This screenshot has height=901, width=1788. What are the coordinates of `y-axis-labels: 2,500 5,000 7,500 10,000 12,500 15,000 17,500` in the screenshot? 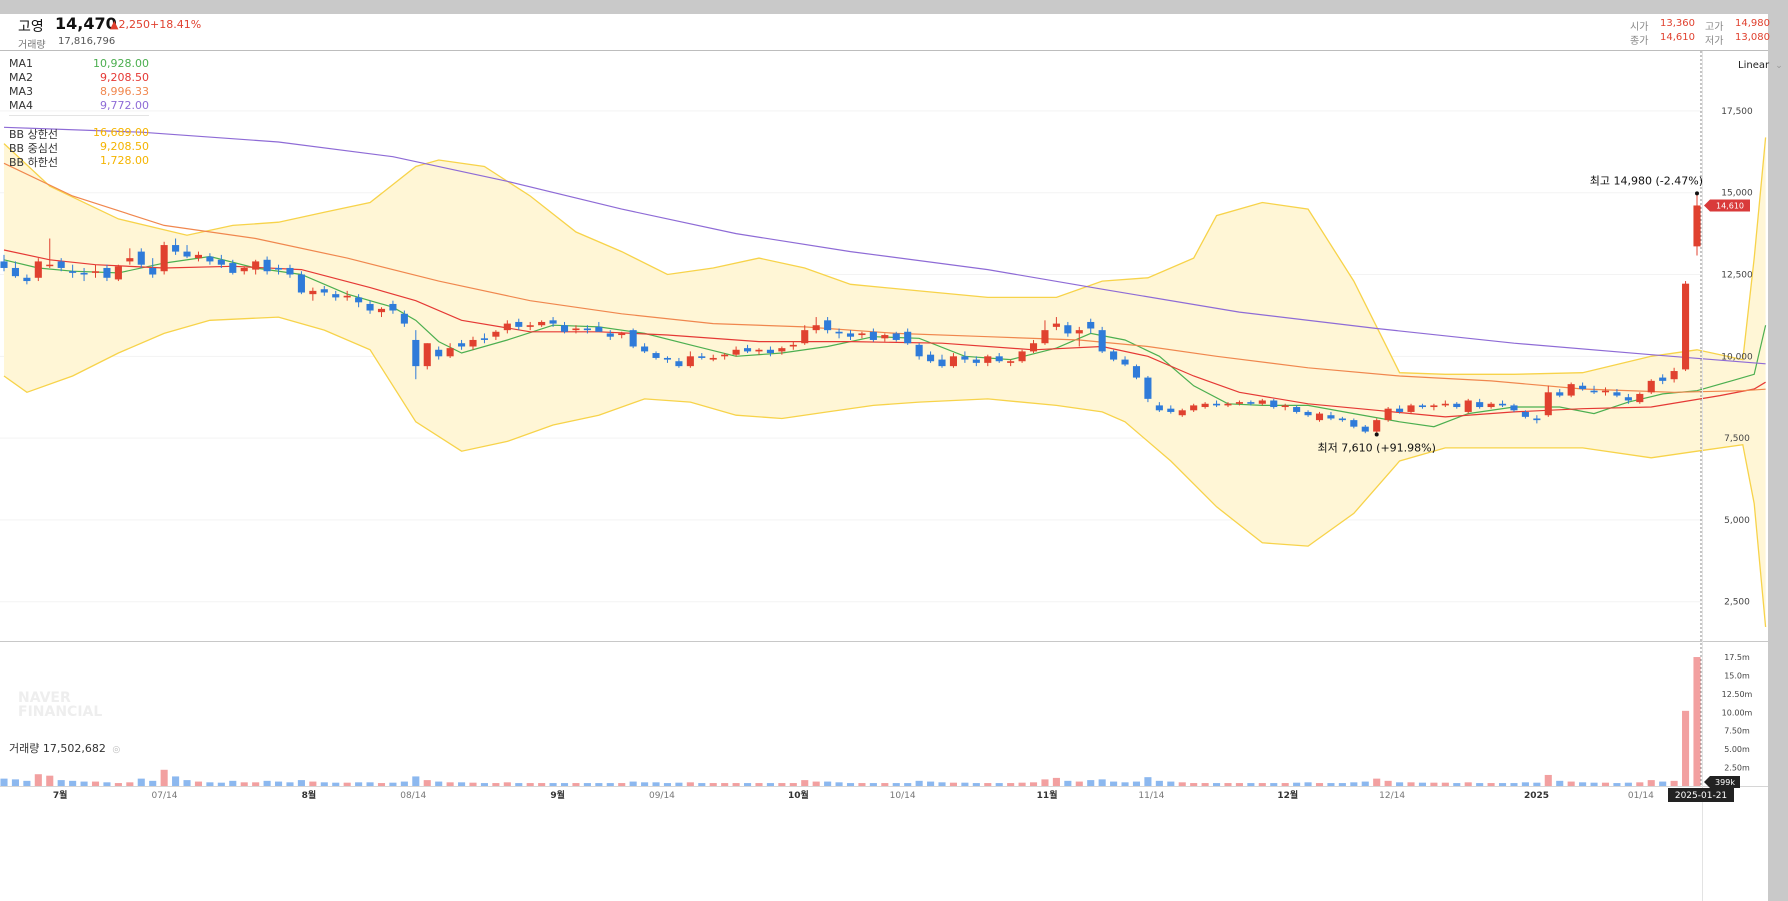 It's located at (1737, 357).